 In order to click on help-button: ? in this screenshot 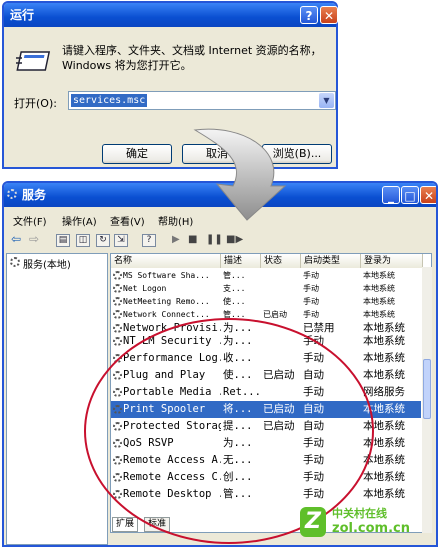, I will do `click(309, 15)`.